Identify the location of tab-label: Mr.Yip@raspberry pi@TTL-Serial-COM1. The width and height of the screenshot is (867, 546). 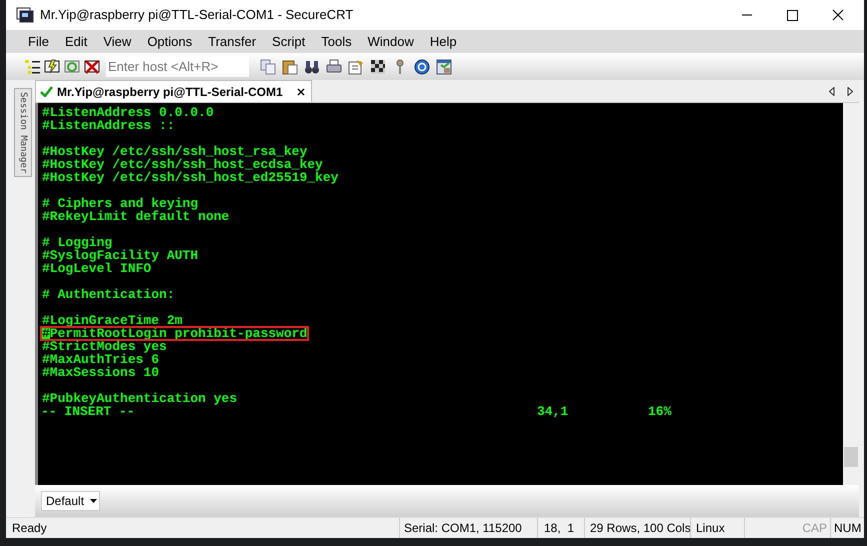
(170, 92).